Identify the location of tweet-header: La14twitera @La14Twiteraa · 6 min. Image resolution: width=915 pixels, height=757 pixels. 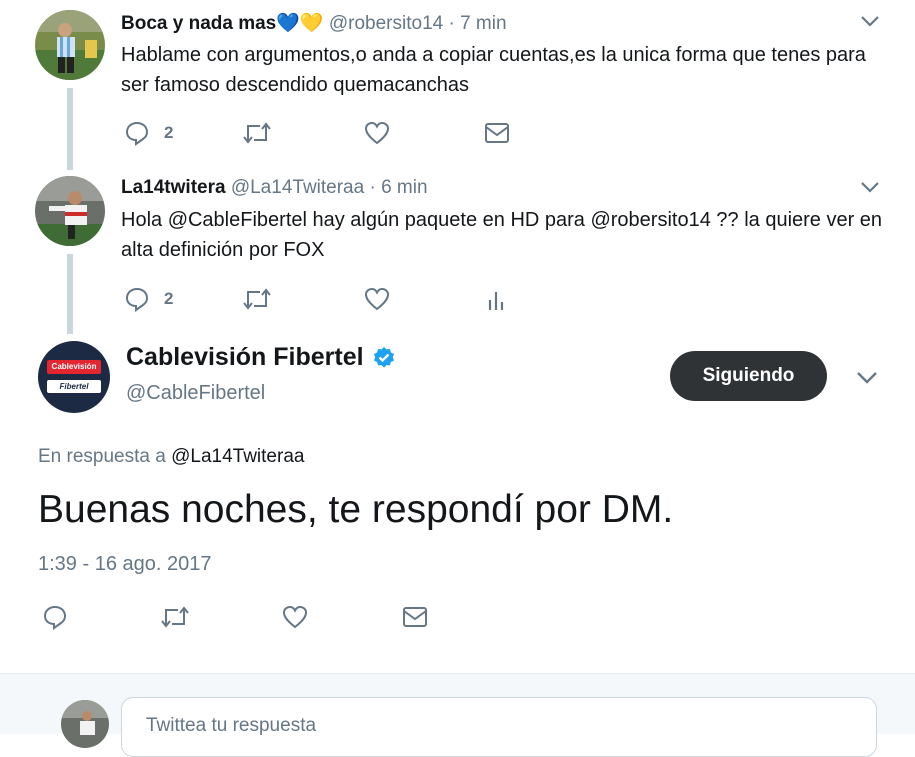
(274, 188).